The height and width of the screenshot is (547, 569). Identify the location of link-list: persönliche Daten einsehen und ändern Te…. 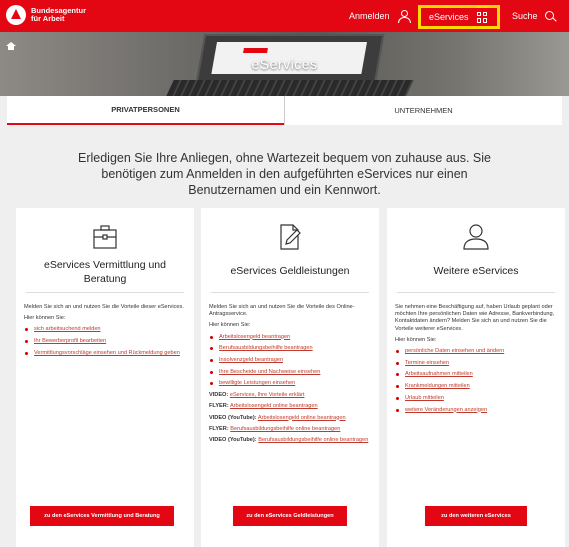
(477, 381).